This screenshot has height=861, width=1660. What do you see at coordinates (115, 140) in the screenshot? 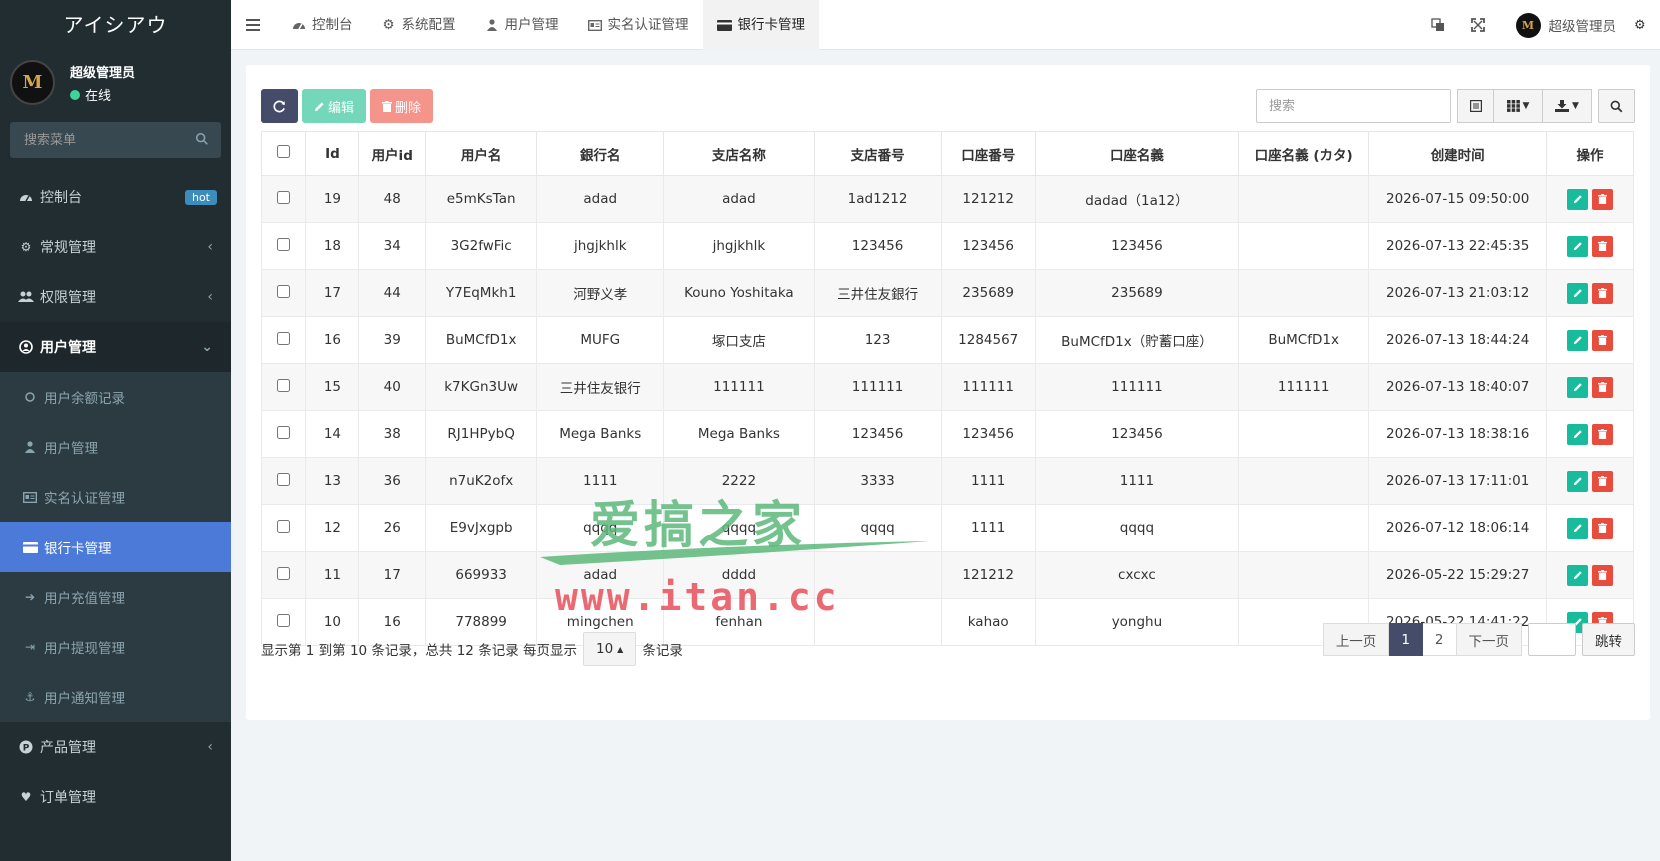
I see `menu-search-input` at bounding box center [115, 140].